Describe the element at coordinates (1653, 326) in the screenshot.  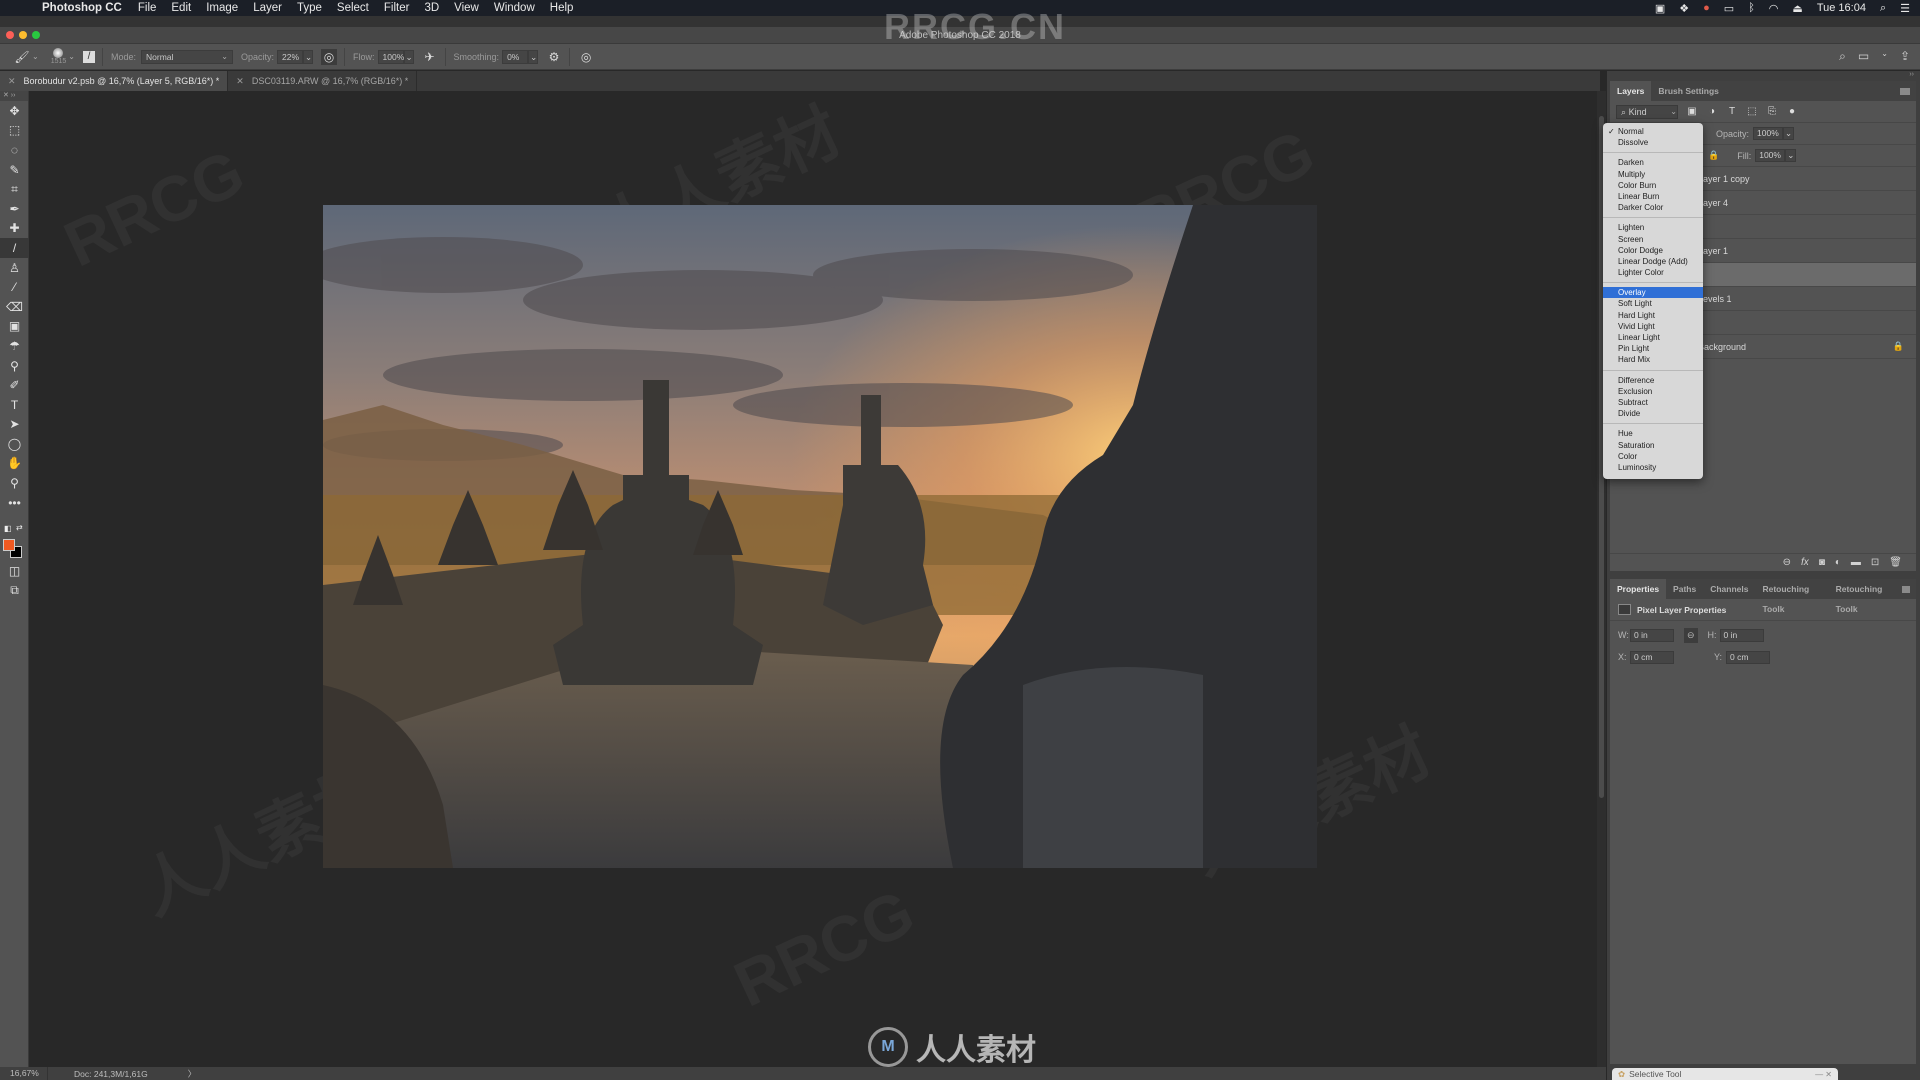
I see `blend-mode-option-vivid-light: Vivid Light` at that location.